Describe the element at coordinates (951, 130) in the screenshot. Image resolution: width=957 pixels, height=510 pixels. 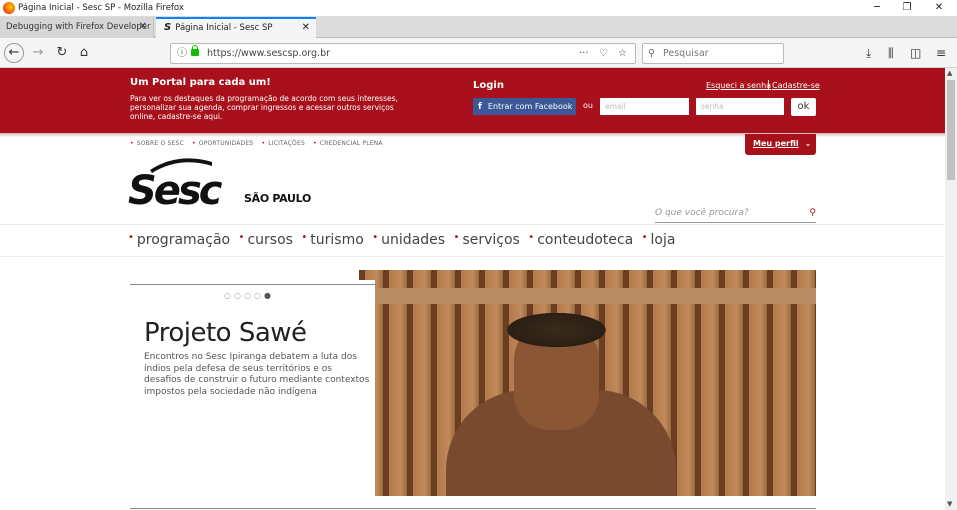
I see `scroll-thumb` at that location.